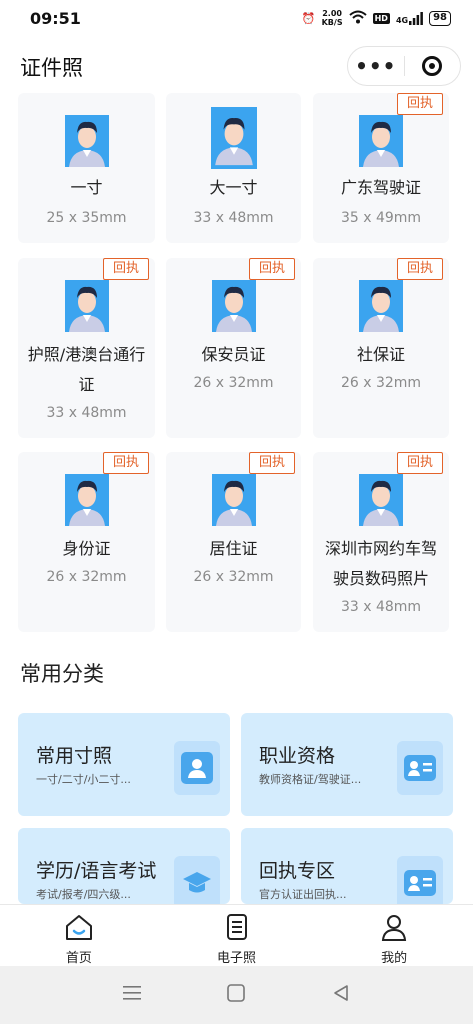 The height and width of the screenshot is (1024, 473). Describe the element at coordinates (236, 18) in the screenshot. I see `status-bar: 09:51 ⏰ 2.00 KB/S HD 4G 98` at that location.